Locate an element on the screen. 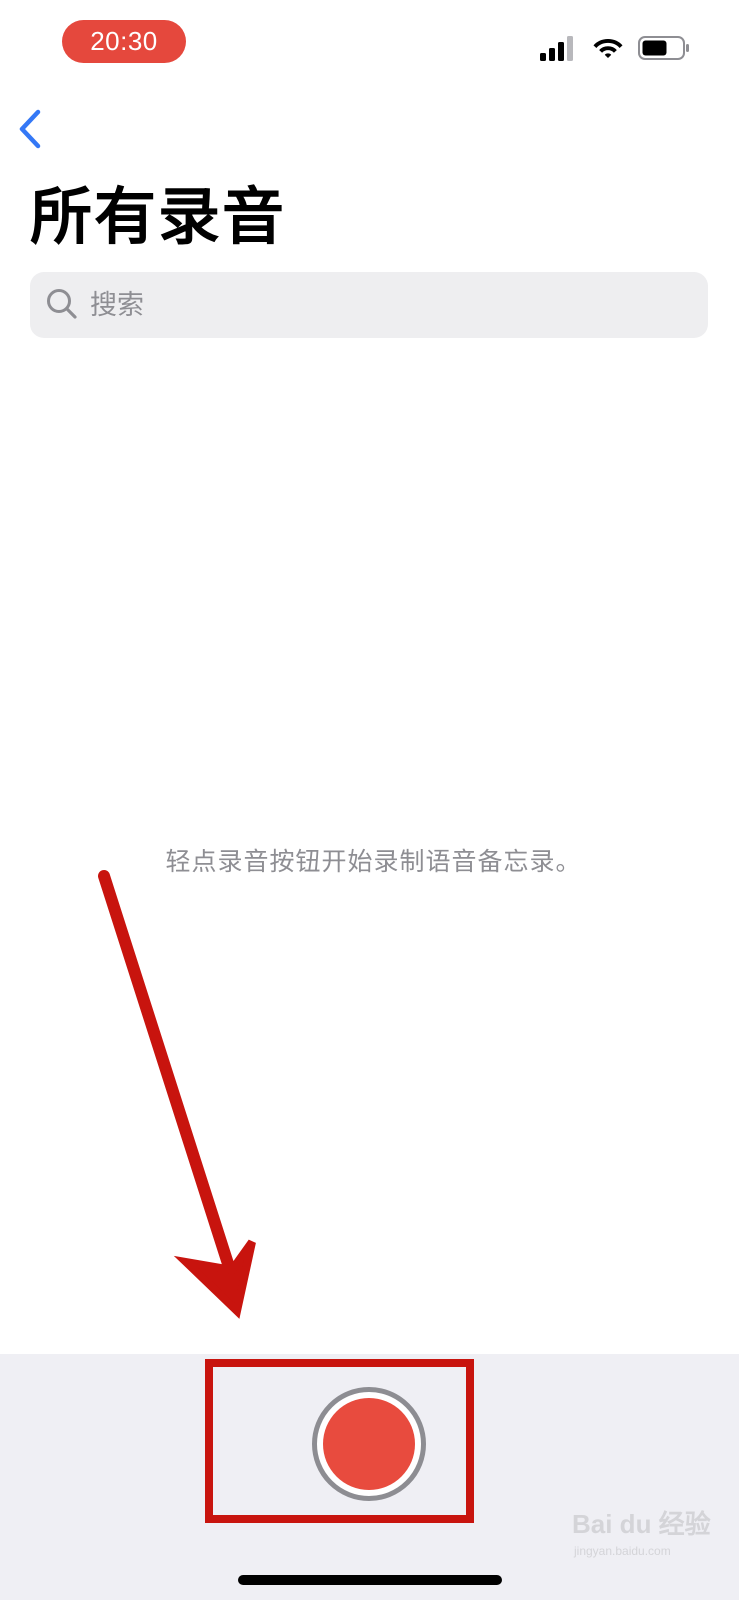  search-input is located at coordinates (390, 305).